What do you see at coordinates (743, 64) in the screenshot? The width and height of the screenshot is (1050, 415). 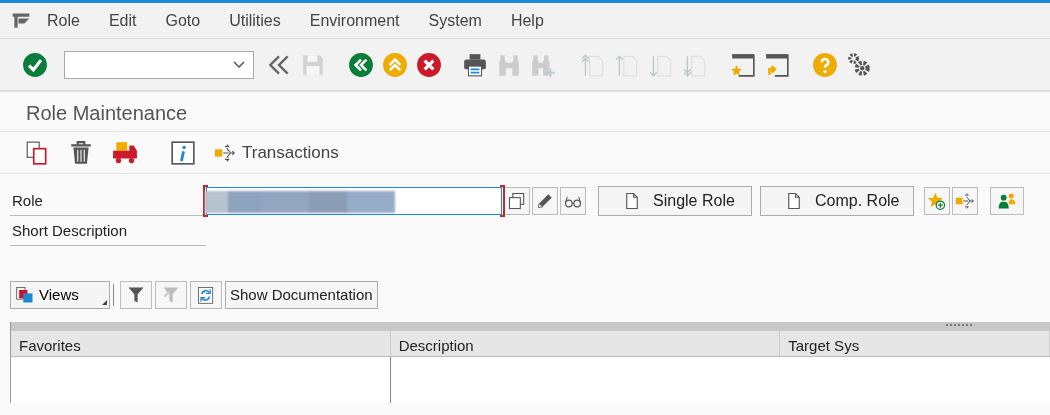 I see `window-star-icon` at bounding box center [743, 64].